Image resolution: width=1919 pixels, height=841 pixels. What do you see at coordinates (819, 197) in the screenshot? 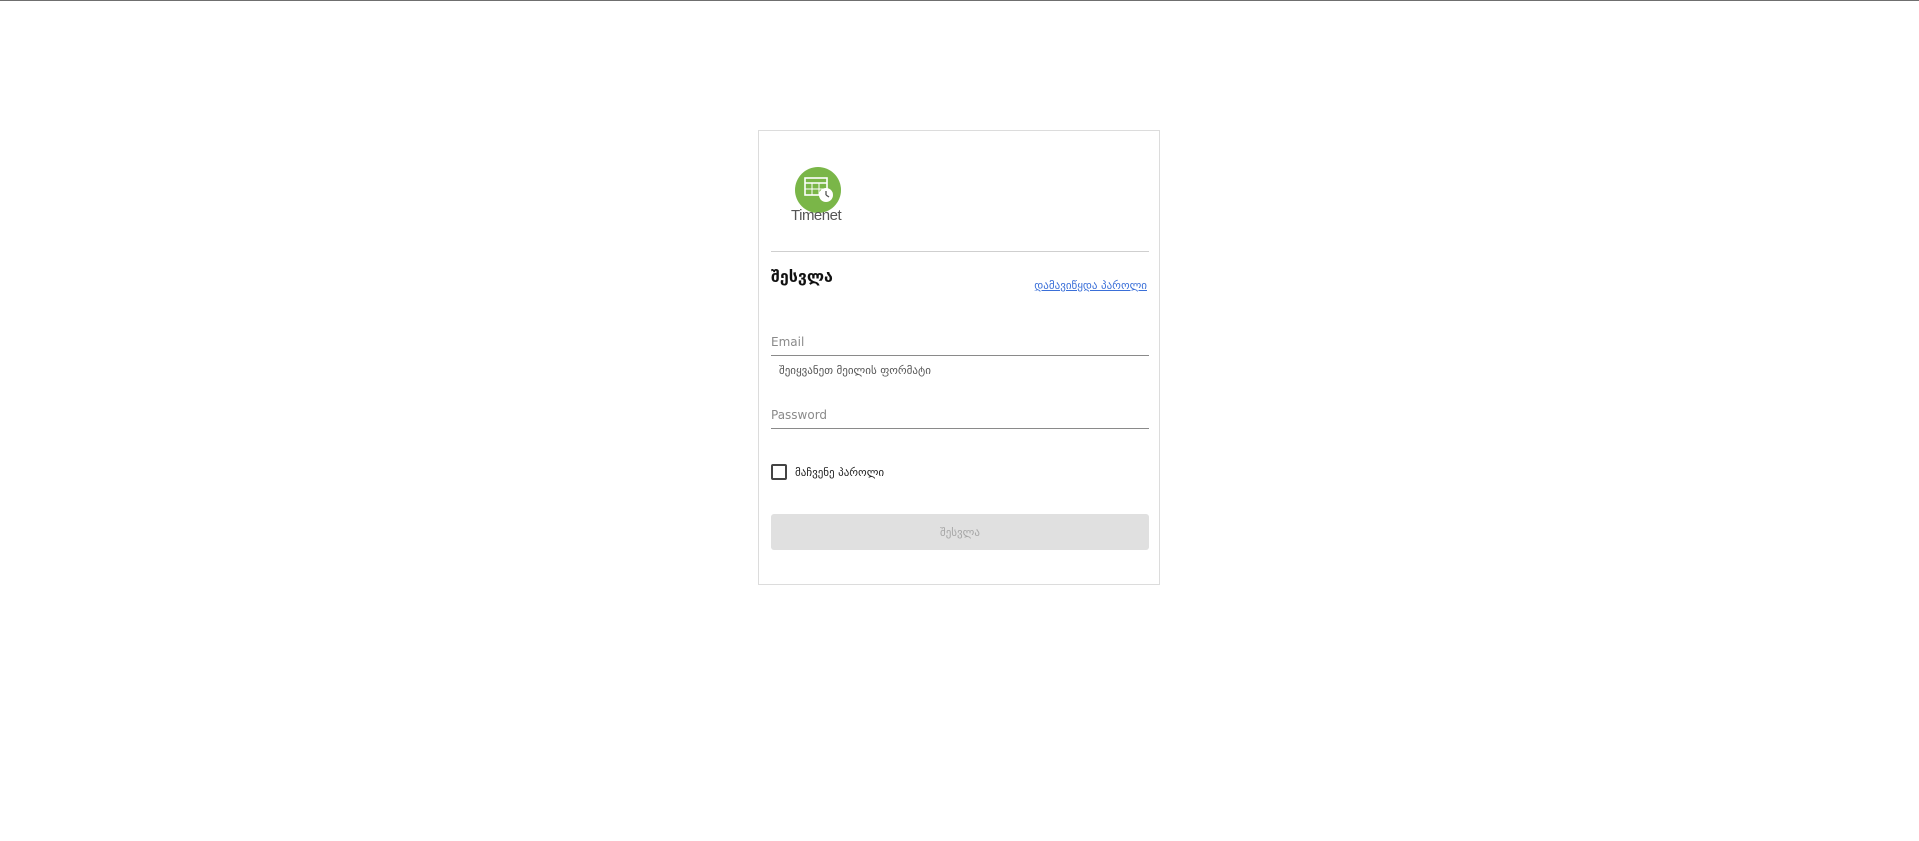
I see `timenet-logo: Timenet` at bounding box center [819, 197].